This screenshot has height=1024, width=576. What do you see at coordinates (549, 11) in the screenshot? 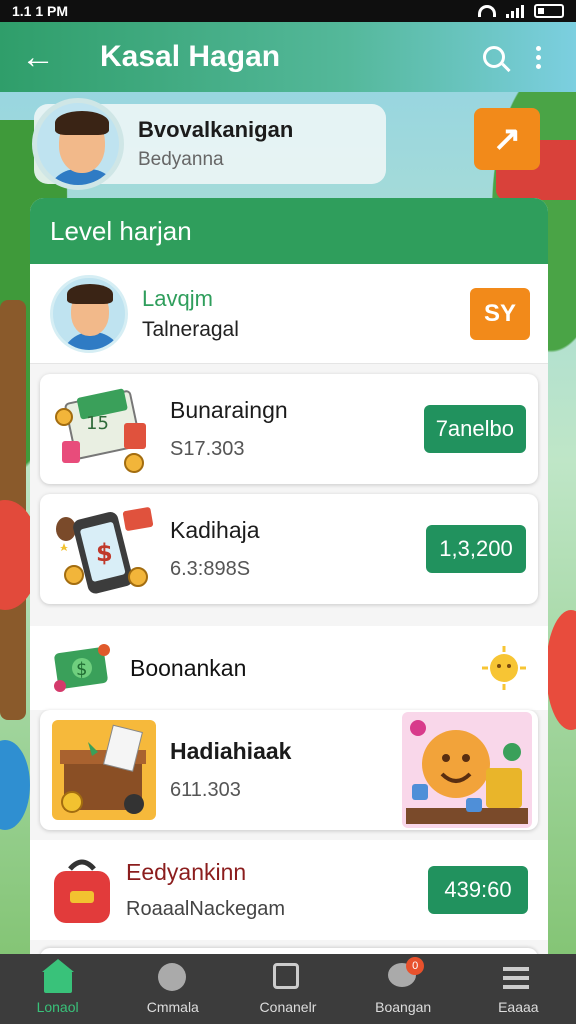
I see `battery-icon` at bounding box center [549, 11].